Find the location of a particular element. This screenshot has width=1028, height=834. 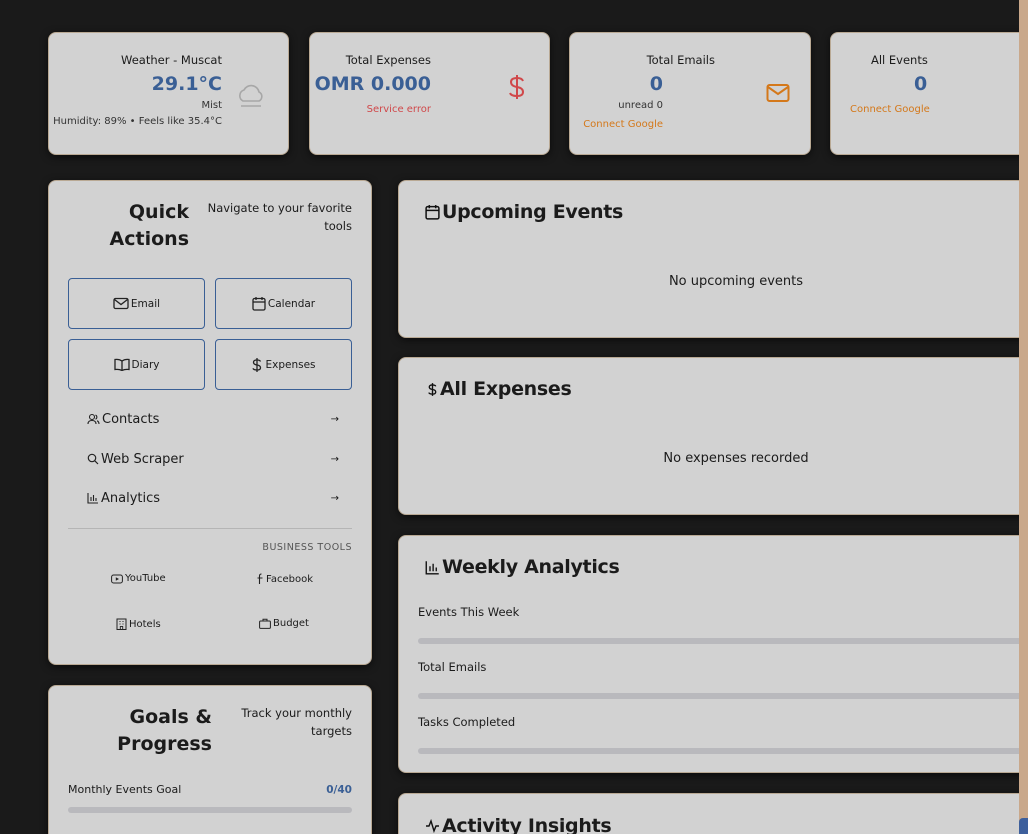

events-this-week-label: Events This Week is located at coordinates (469, 612).